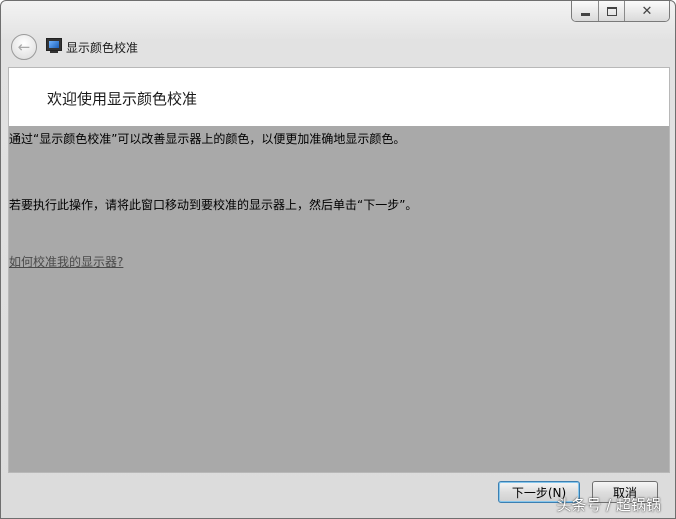 This screenshot has height=519, width=676. What do you see at coordinates (54, 52) in the screenshot?
I see `monitor-stand-icon` at bounding box center [54, 52].